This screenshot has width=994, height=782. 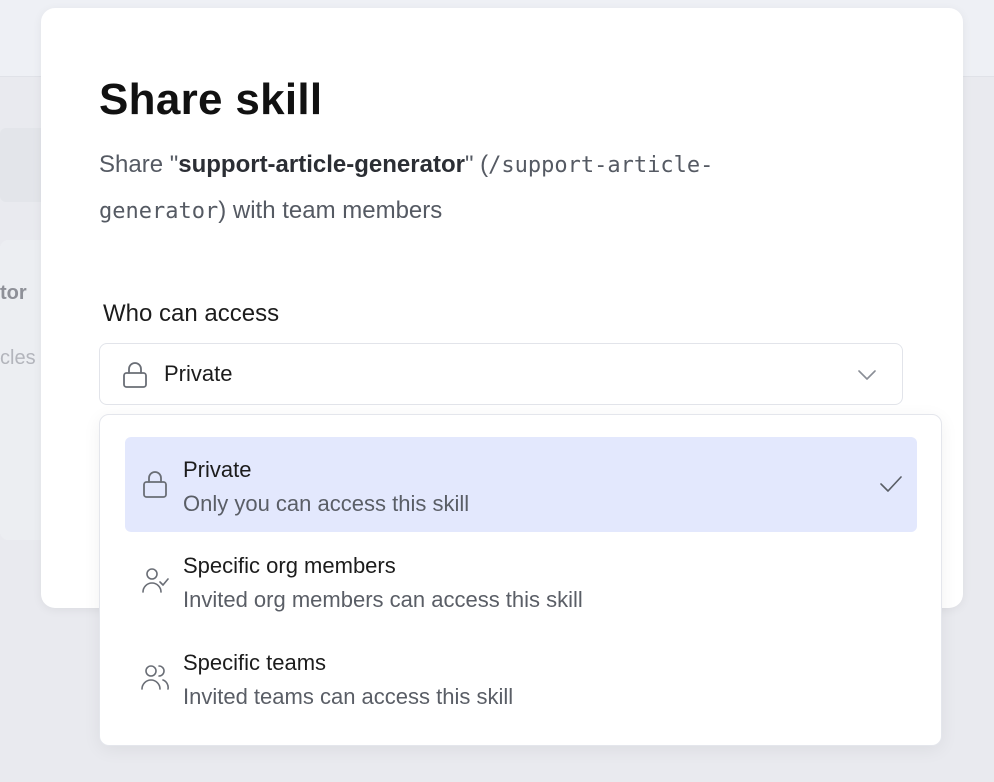 I want to click on option-private: Private Only you can access this skill, so click(x=521, y=484).